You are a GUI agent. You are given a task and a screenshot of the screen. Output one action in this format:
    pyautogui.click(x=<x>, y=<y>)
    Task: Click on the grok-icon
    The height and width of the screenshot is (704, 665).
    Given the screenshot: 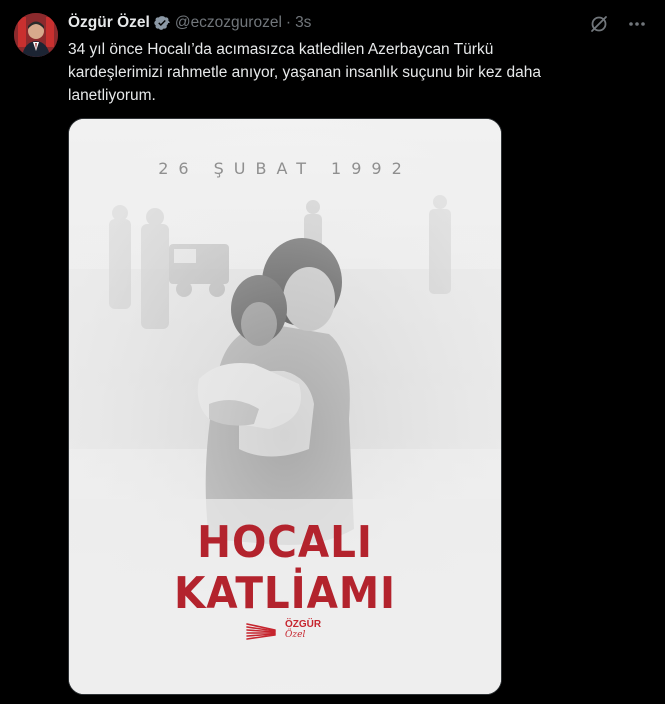 What is the action you would take?
    pyautogui.click(x=599, y=24)
    